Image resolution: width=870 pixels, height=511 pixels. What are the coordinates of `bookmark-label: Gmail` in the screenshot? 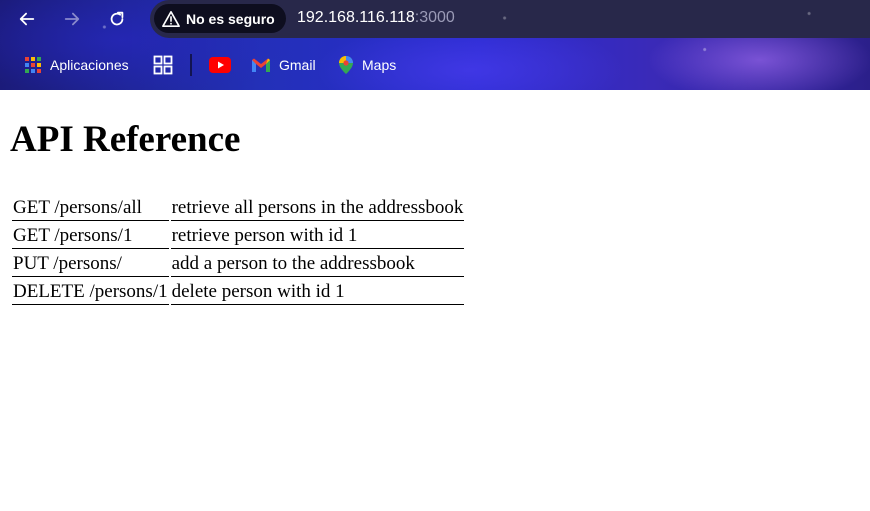 It's located at (297, 65).